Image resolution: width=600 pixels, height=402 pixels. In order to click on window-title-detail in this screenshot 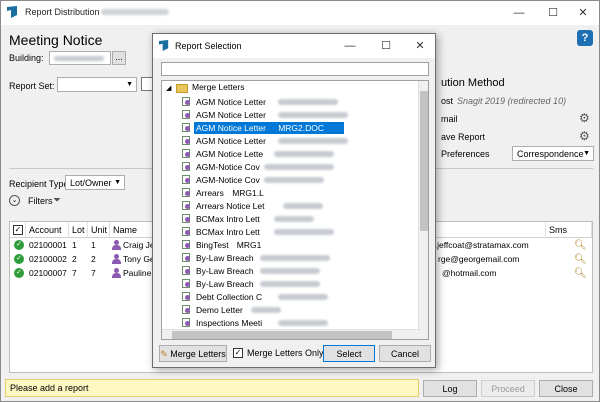, I will do `click(135, 12)`.